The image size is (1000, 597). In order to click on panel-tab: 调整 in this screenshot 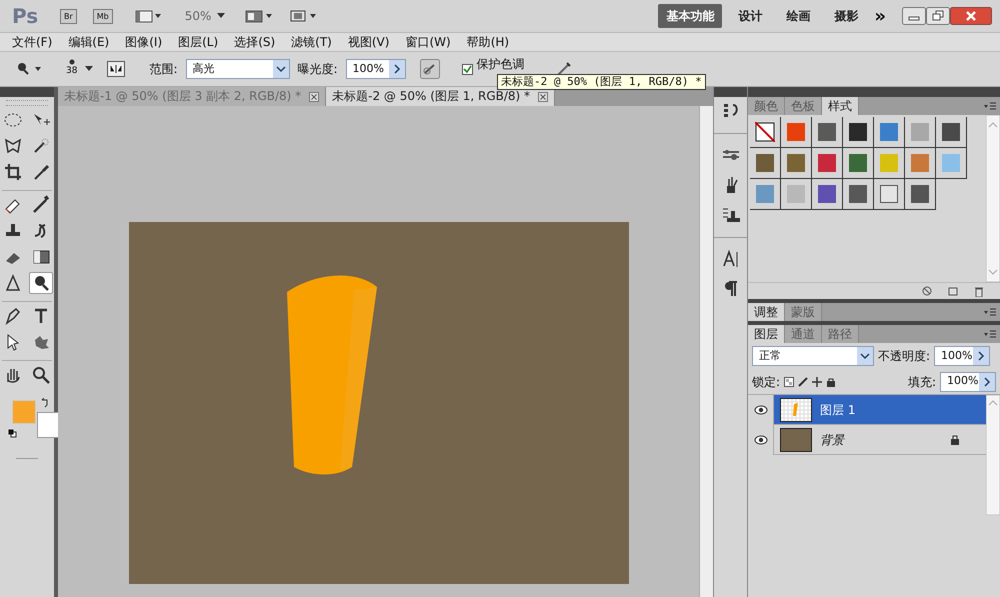, I will do `click(766, 312)`.